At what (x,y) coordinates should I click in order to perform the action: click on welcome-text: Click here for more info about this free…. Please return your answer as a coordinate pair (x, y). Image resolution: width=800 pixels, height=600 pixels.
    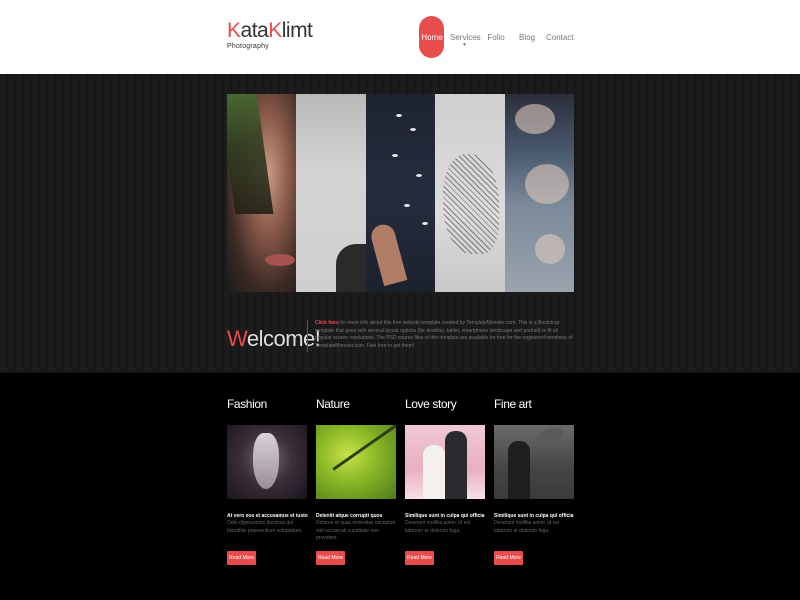
    Looking at the image, I should click on (445, 335).